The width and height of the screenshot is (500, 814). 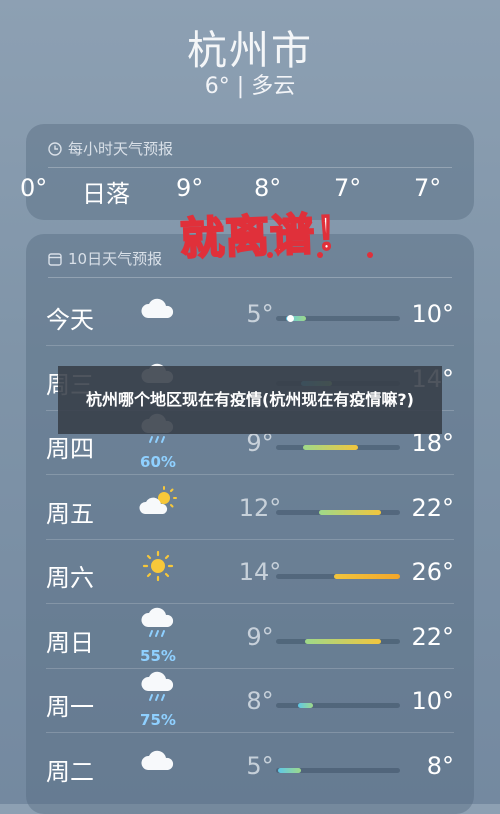 I want to click on day-name: 周六, so click(x=70, y=578).